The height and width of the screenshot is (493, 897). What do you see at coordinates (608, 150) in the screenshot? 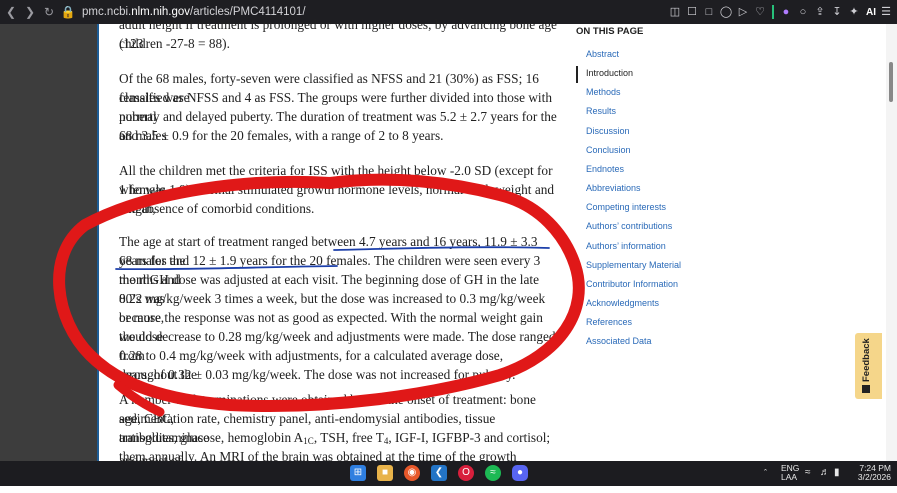
I see `toc-item: Conclusion` at bounding box center [608, 150].